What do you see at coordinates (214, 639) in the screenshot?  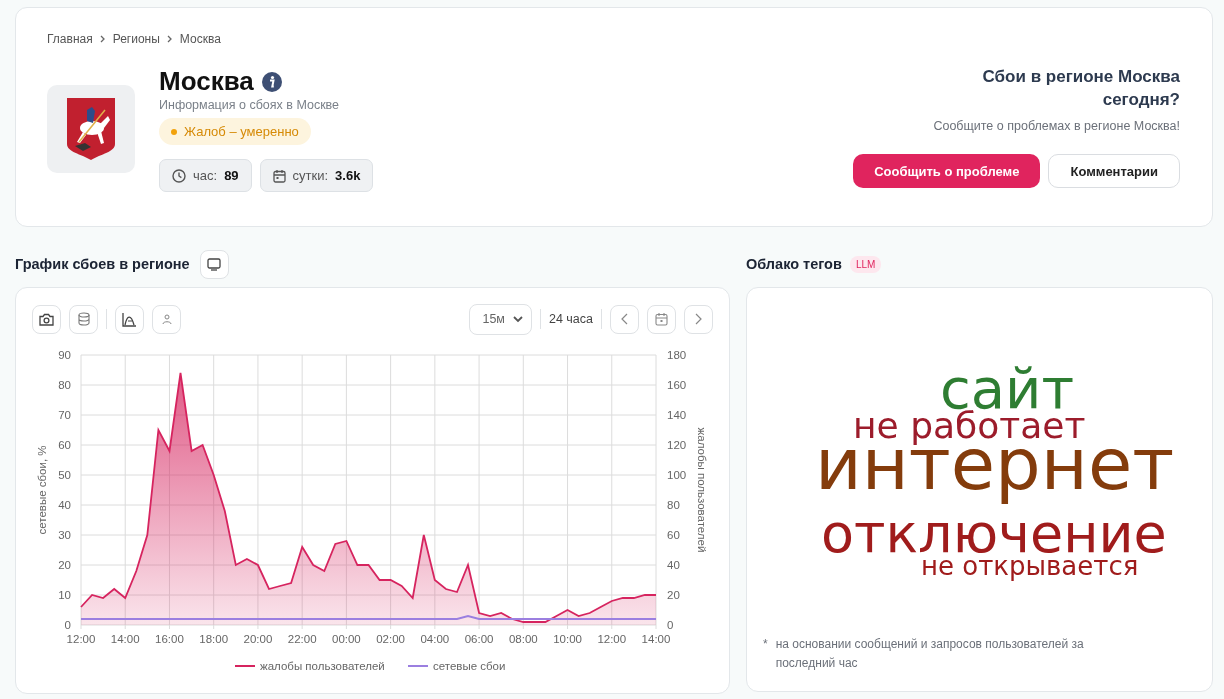 I see `axis-tick-label: 18:00` at bounding box center [214, 639].